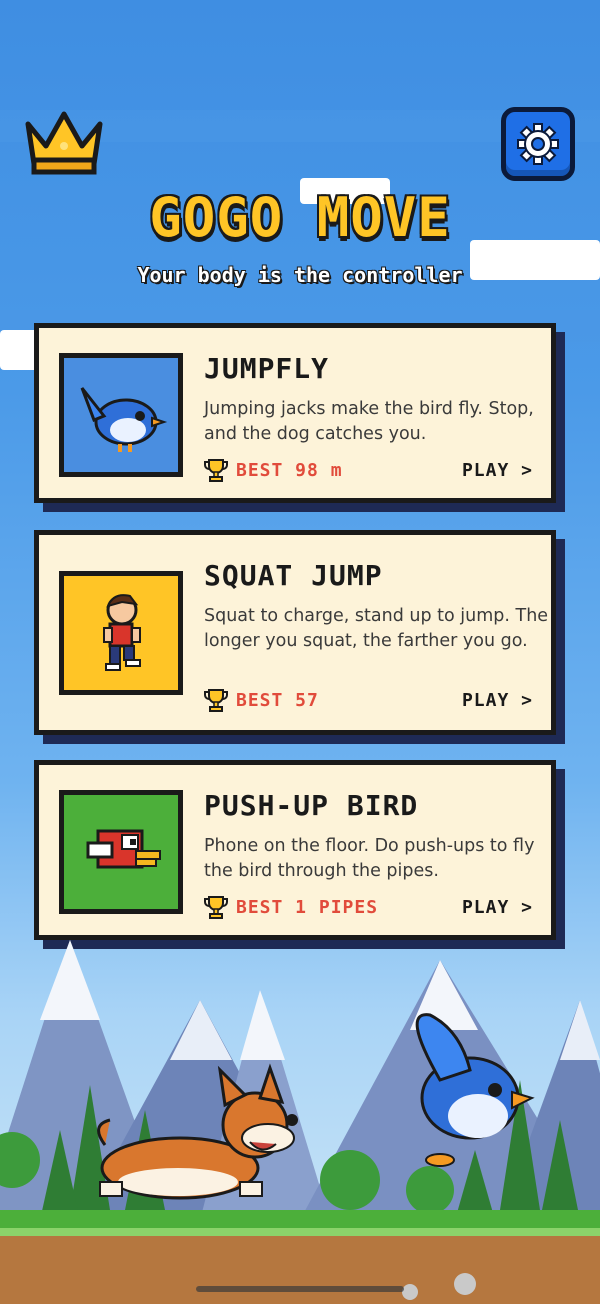 The image size is (600, 1304). What do you see at coordinates (289, 470) in the screenshot?
I see `best-score-label: BEST 98 m` at bounding box center [289, 470].